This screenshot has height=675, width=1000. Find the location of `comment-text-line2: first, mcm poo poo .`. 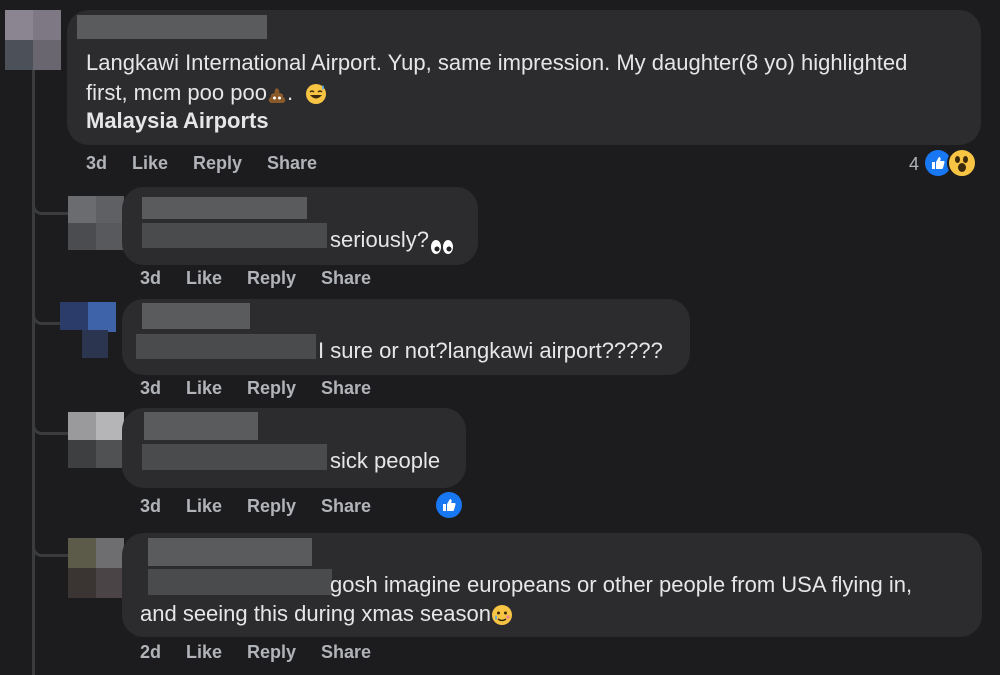

comment-text-line2: first, mcm poo poo . is located at coordinates (206, 92).